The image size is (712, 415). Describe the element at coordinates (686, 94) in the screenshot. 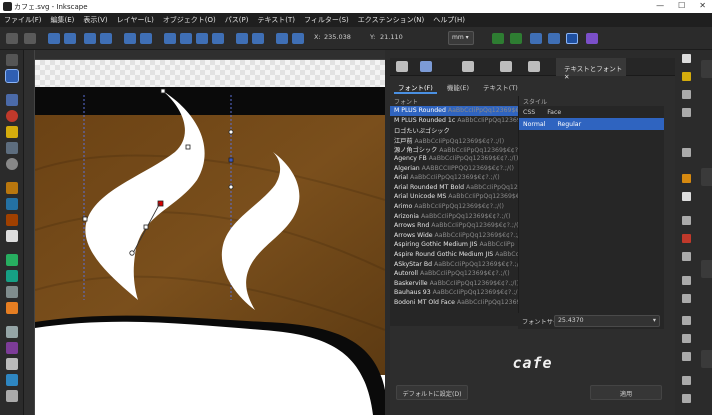

I see `save-icon` at that location.